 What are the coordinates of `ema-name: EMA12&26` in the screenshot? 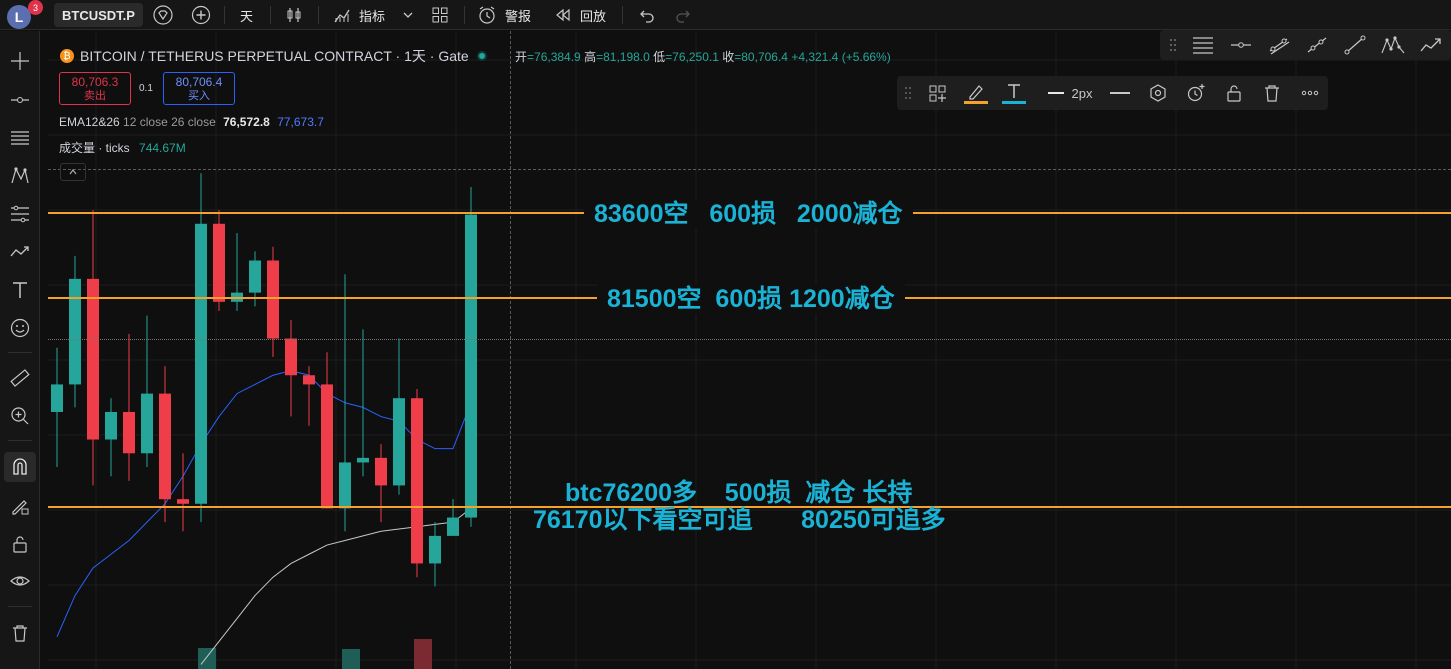 It's located at (89, 122).